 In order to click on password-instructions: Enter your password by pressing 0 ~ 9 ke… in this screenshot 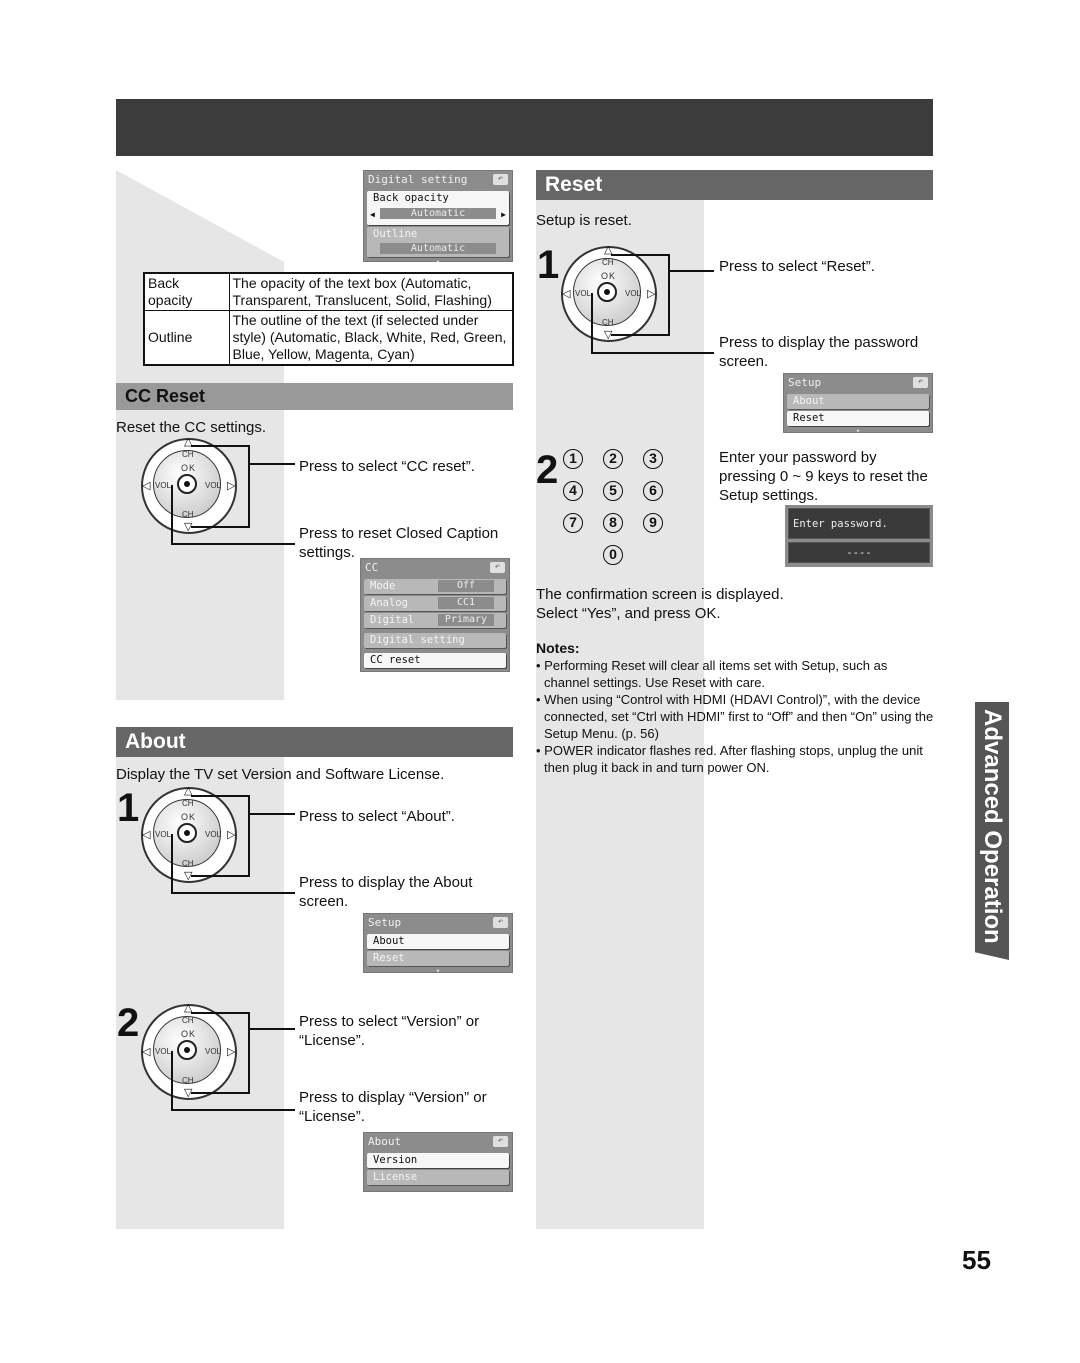, I will do `click(823, 476)`.